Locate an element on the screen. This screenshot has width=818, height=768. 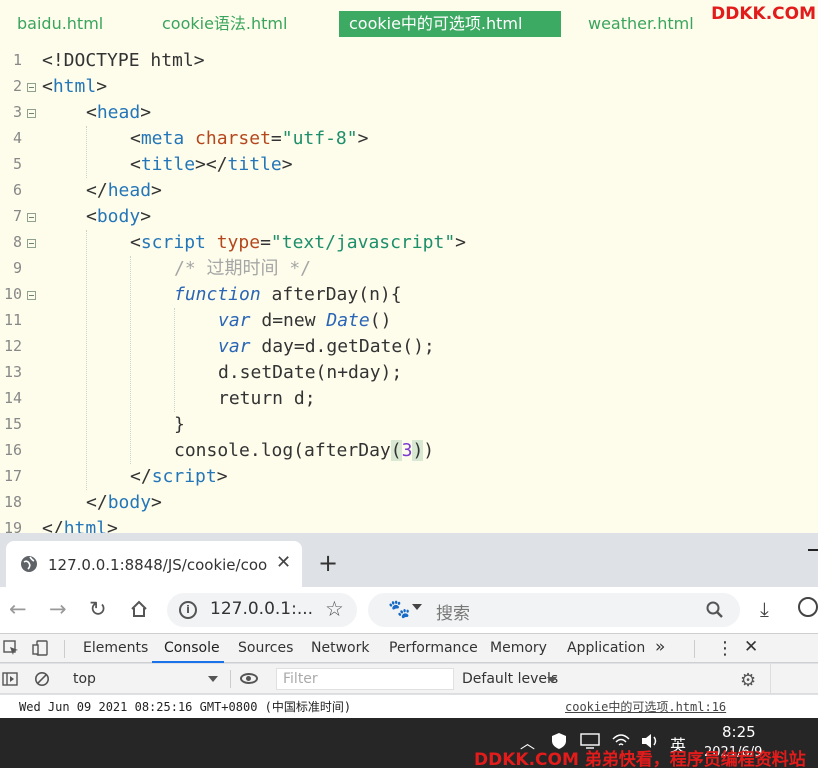
code-text: day=d.getDate(); is located at coordinates (342, 346).